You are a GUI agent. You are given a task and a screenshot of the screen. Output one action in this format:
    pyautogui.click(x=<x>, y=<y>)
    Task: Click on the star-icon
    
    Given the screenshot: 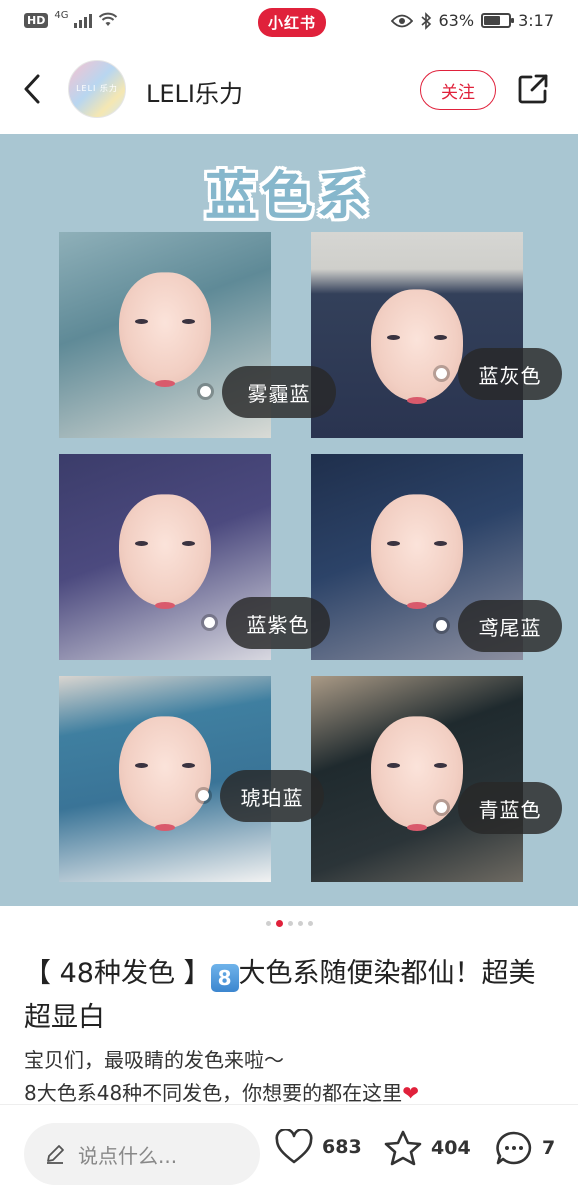 What is the action you would take?
    pyautogui.click(x=403, y=1148)
    